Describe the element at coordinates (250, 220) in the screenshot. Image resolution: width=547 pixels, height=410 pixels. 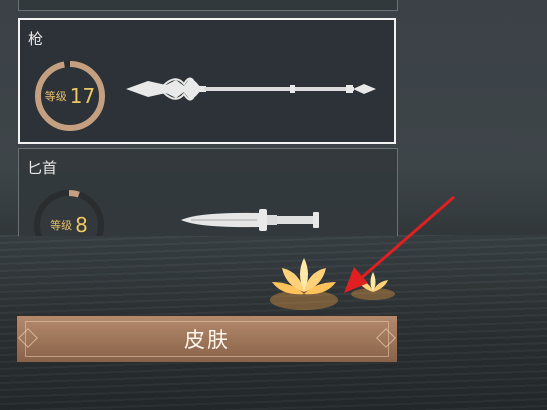
I see `dagger-icon` at that location.